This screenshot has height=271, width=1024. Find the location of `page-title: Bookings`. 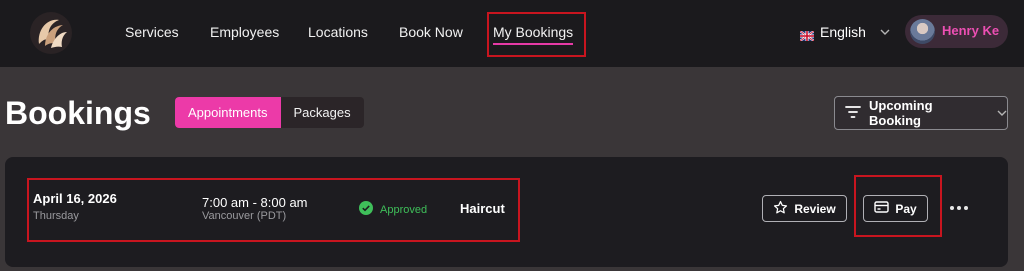

page-title: Bookings is located at coordinates (78, 113).